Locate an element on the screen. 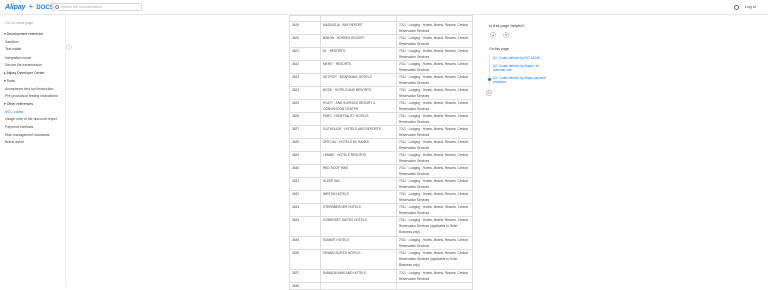  mcc-code-cell: 3633 is located at coordinates (305, 210).